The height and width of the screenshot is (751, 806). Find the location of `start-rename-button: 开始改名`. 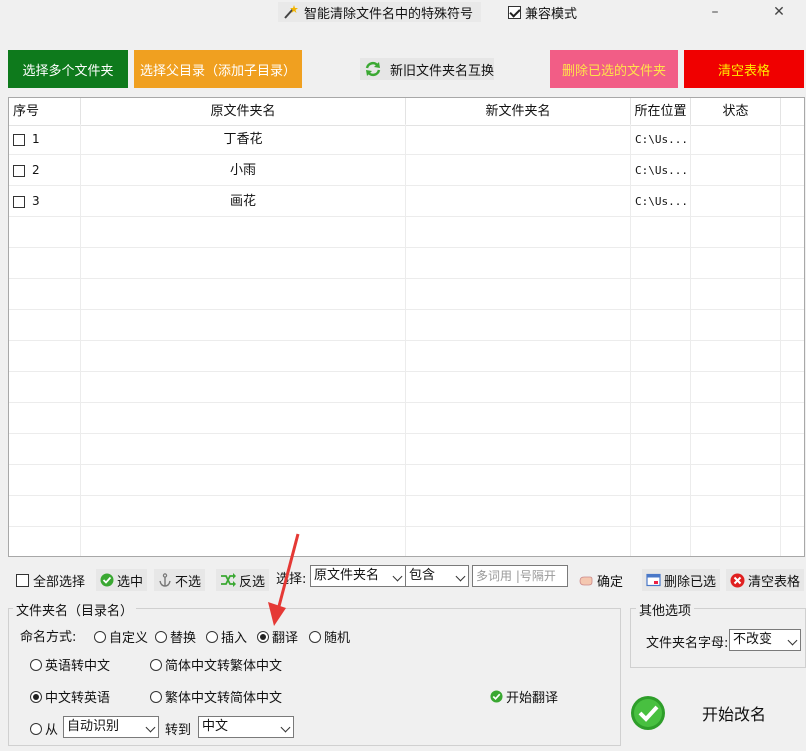

start-rename-button: 开始改名 is located at coordinates (717, 713).